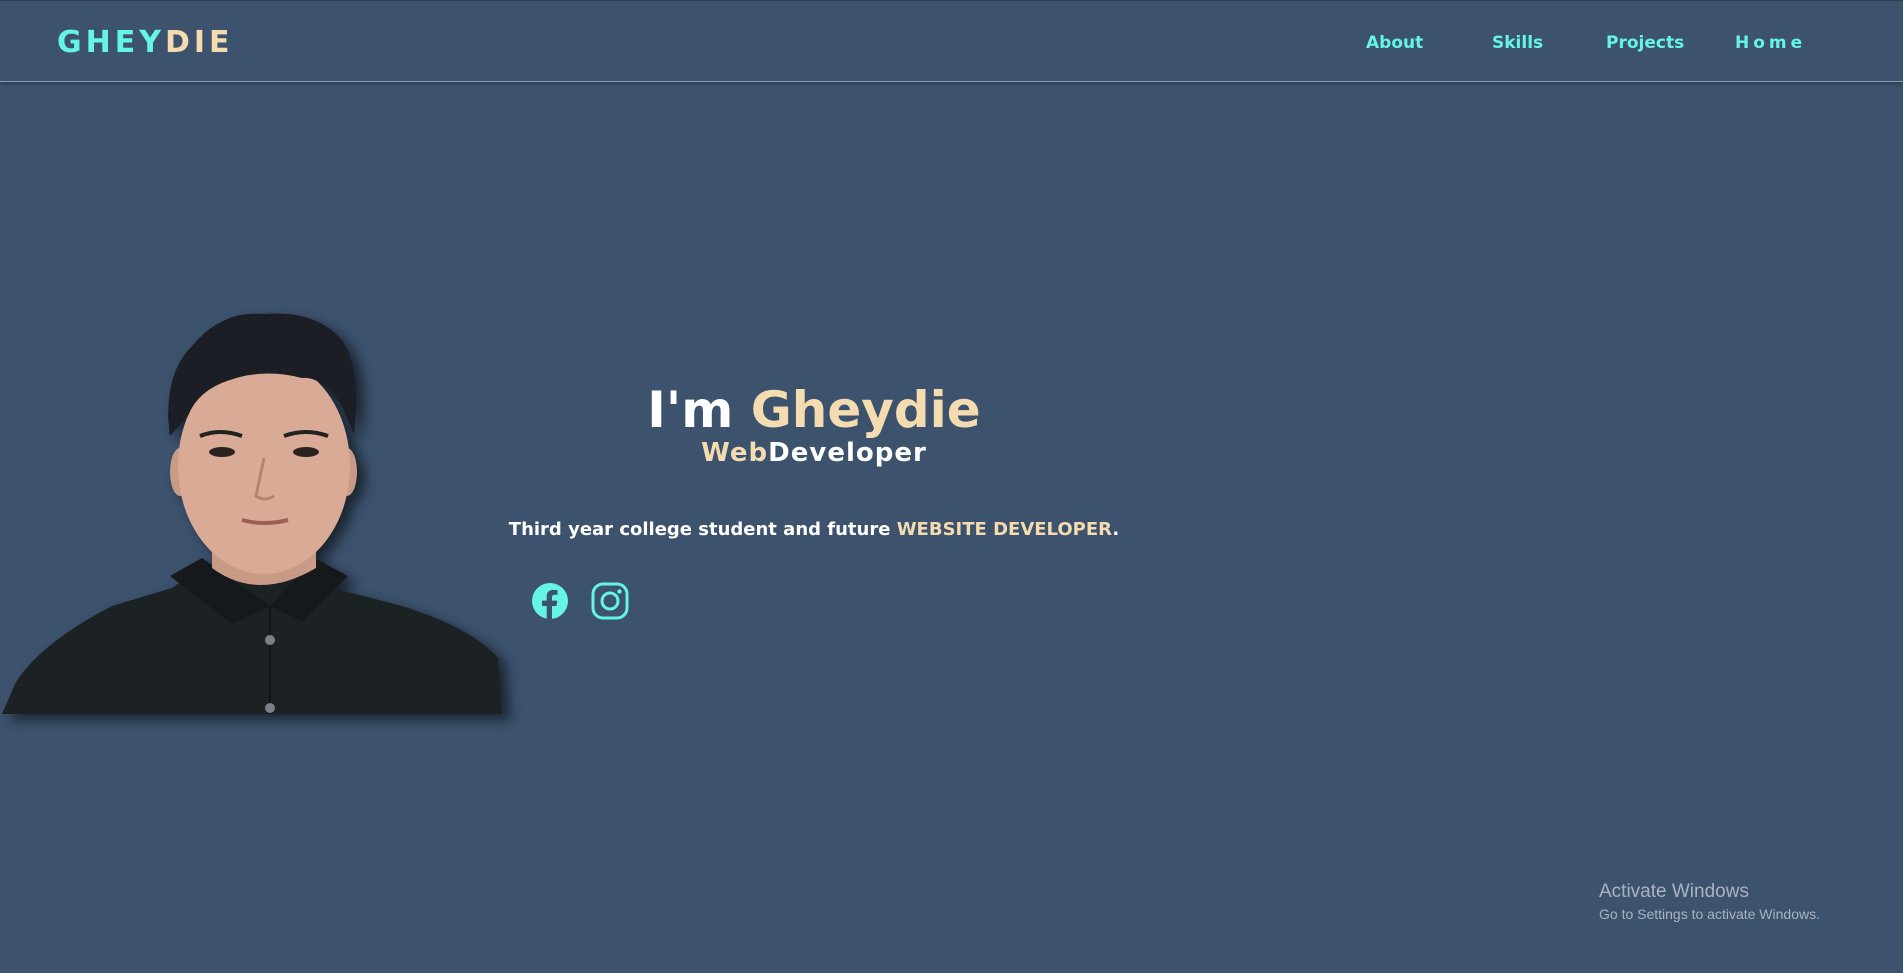 The image size is (1903, 973). What do you see at coordinates (847, 453) in the screenshot?
I see `hero-role-text: Developer` at bounding box center [847, 453].